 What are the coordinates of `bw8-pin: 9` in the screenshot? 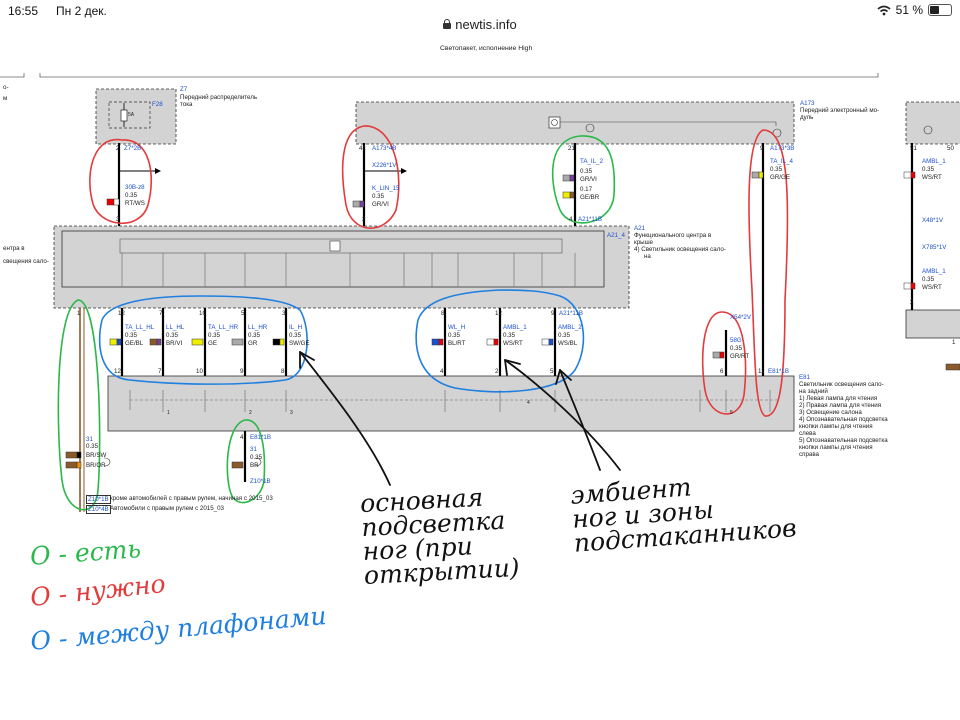 It's located at (553, 313).